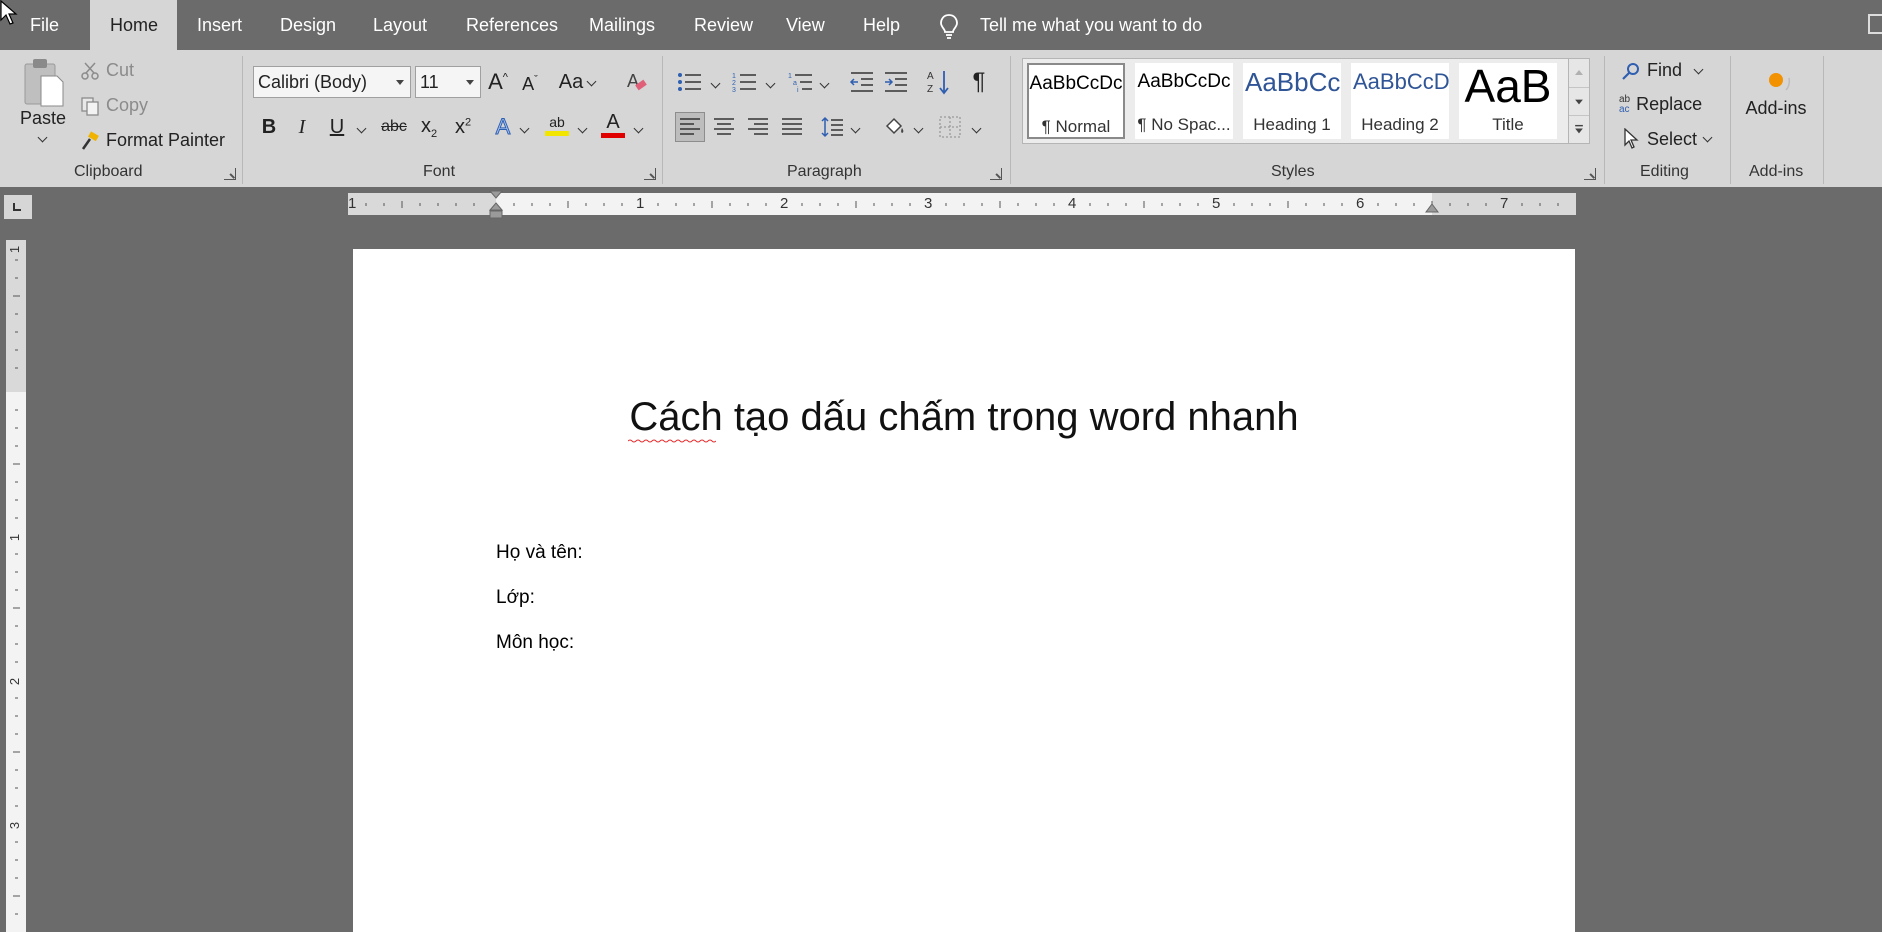  I want to click on change-case-button: Aa, so click(578, 82).